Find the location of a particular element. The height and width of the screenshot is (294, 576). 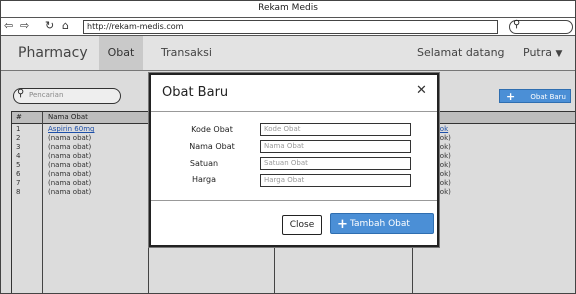

medicine-price-input: Harga Obat is located at coordinates (335, 180).